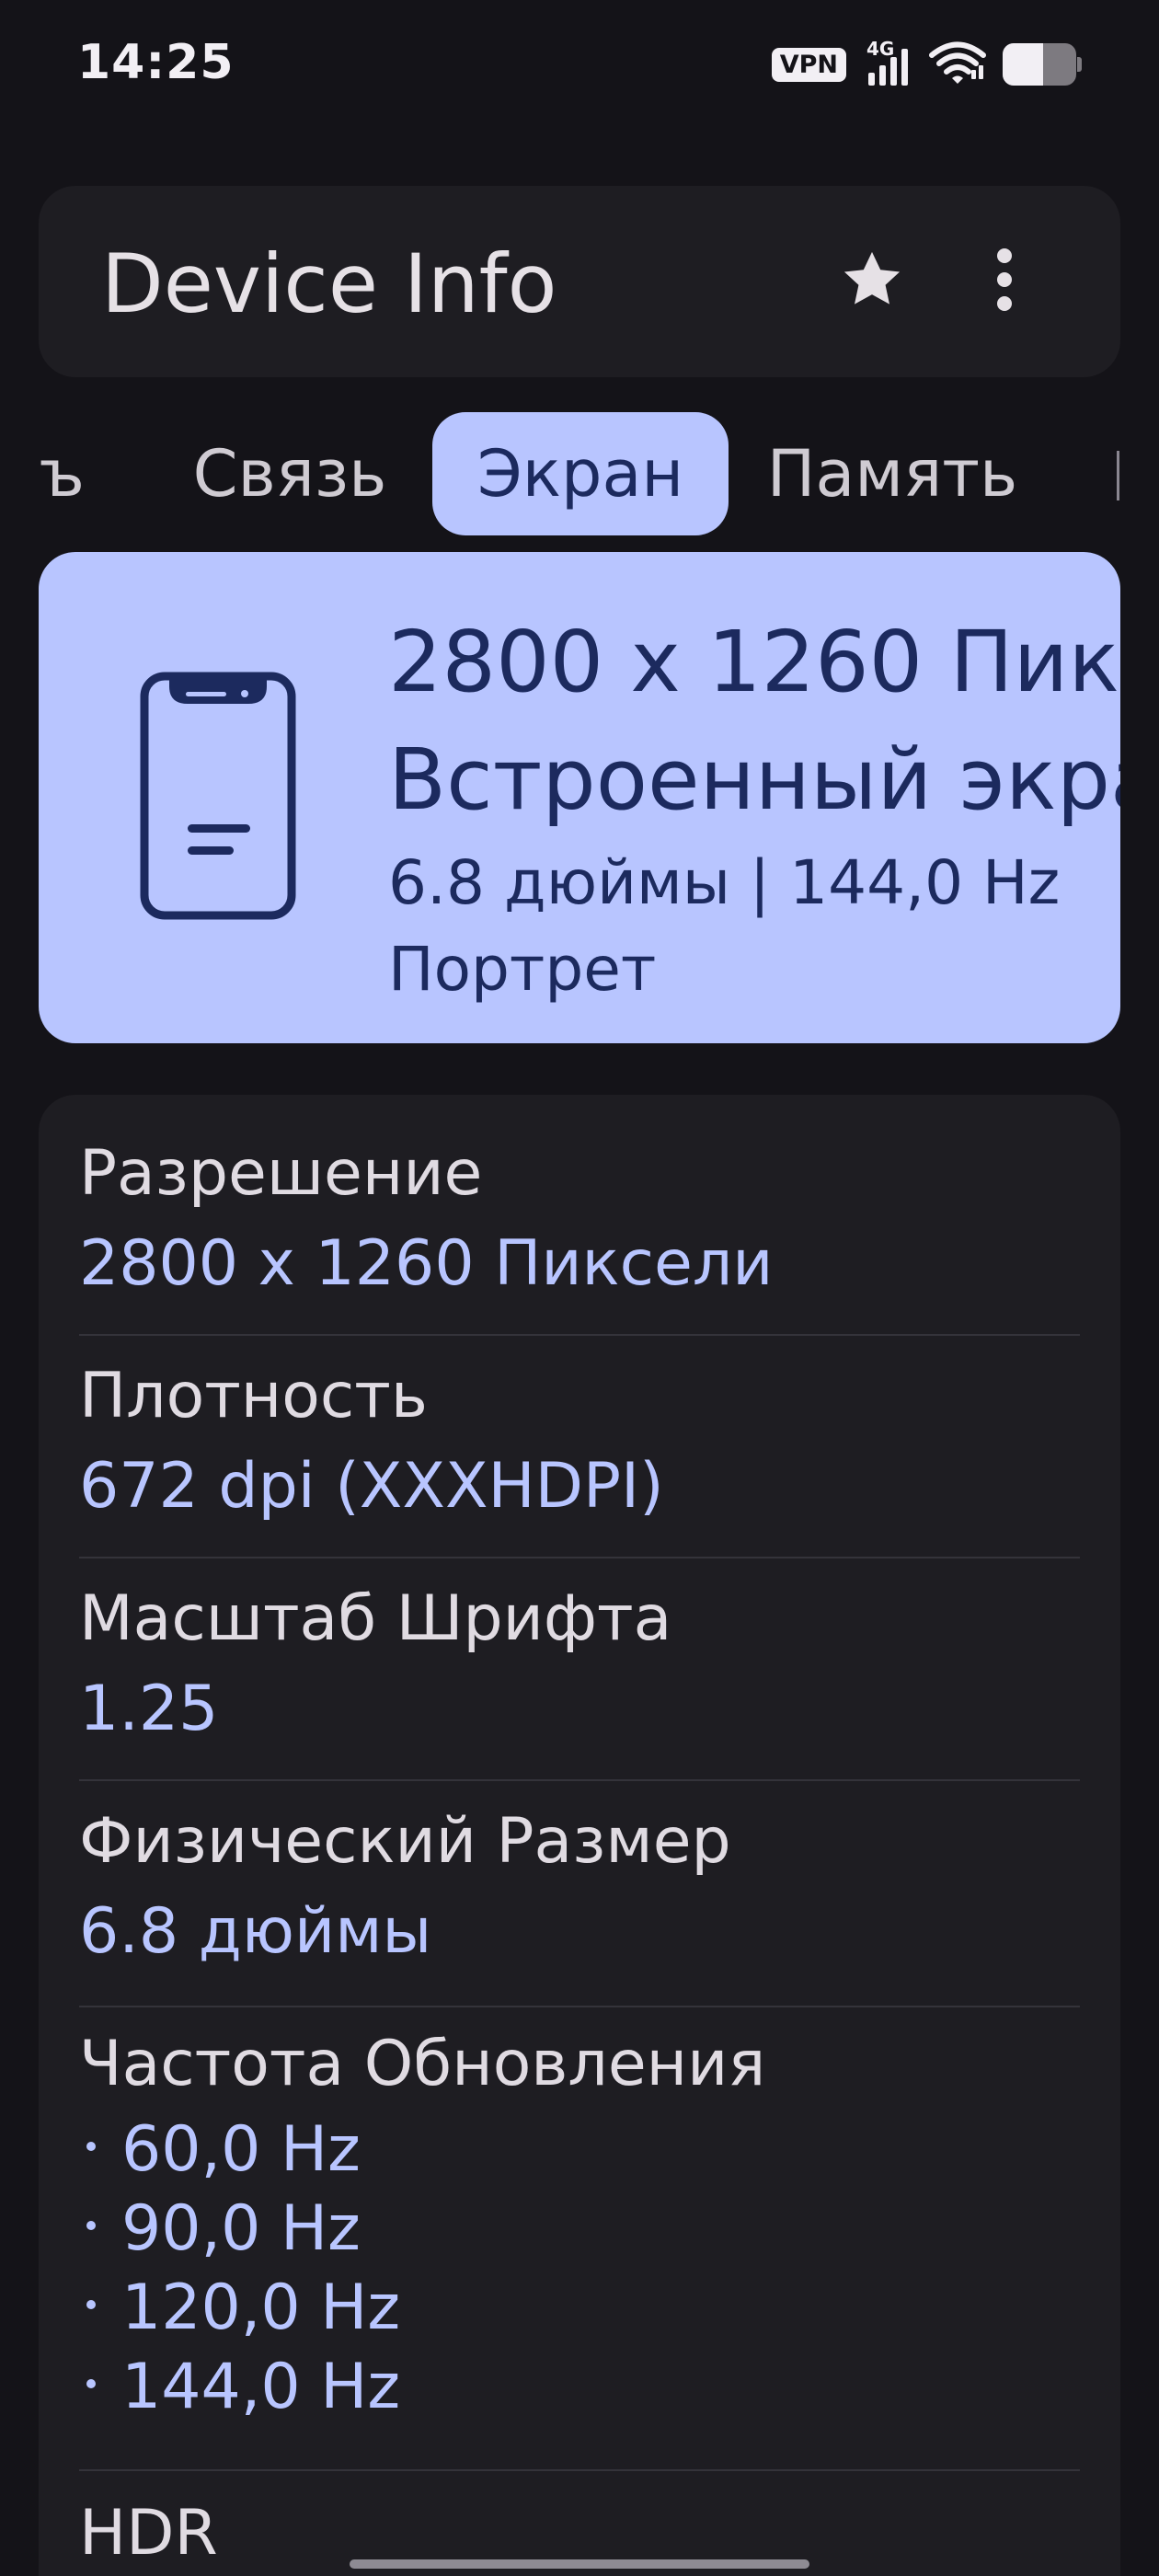  I want to click on list-item: 120,0 Hz, so click(579, 2308).